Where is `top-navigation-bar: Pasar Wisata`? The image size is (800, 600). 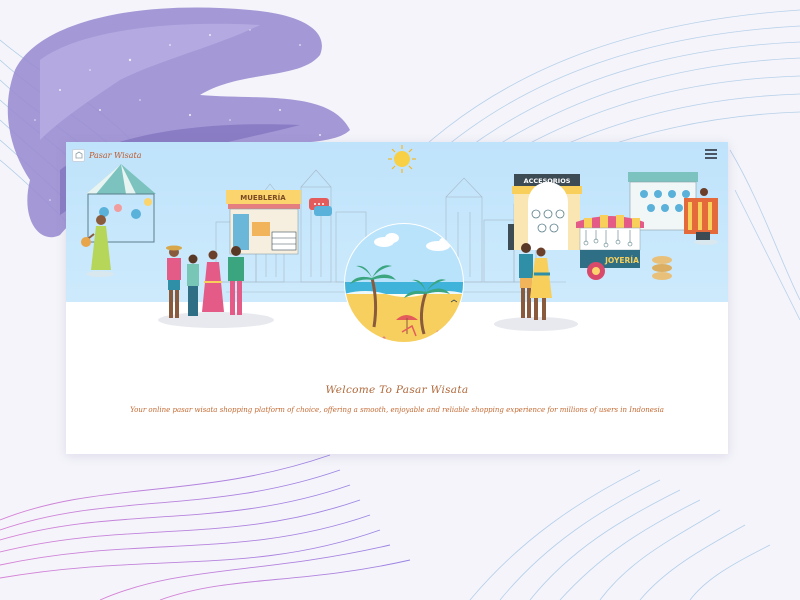
top-navigation-bar: Pasar Wisata is located at coordinates (397, 154).